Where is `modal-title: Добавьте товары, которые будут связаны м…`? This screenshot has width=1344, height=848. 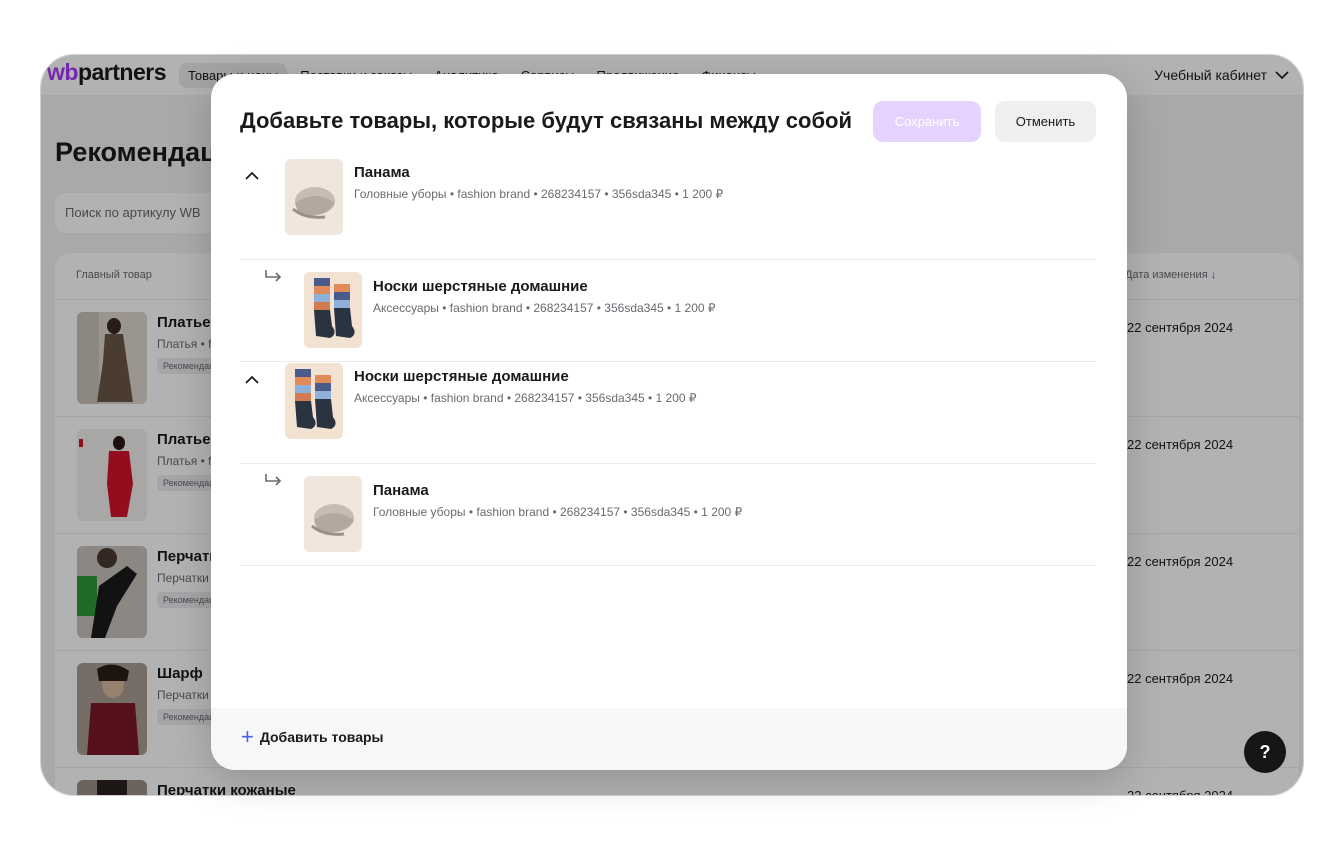 modal-title: Добавьте товары, которые будут связаны м… is located at coordinates (546, 120).